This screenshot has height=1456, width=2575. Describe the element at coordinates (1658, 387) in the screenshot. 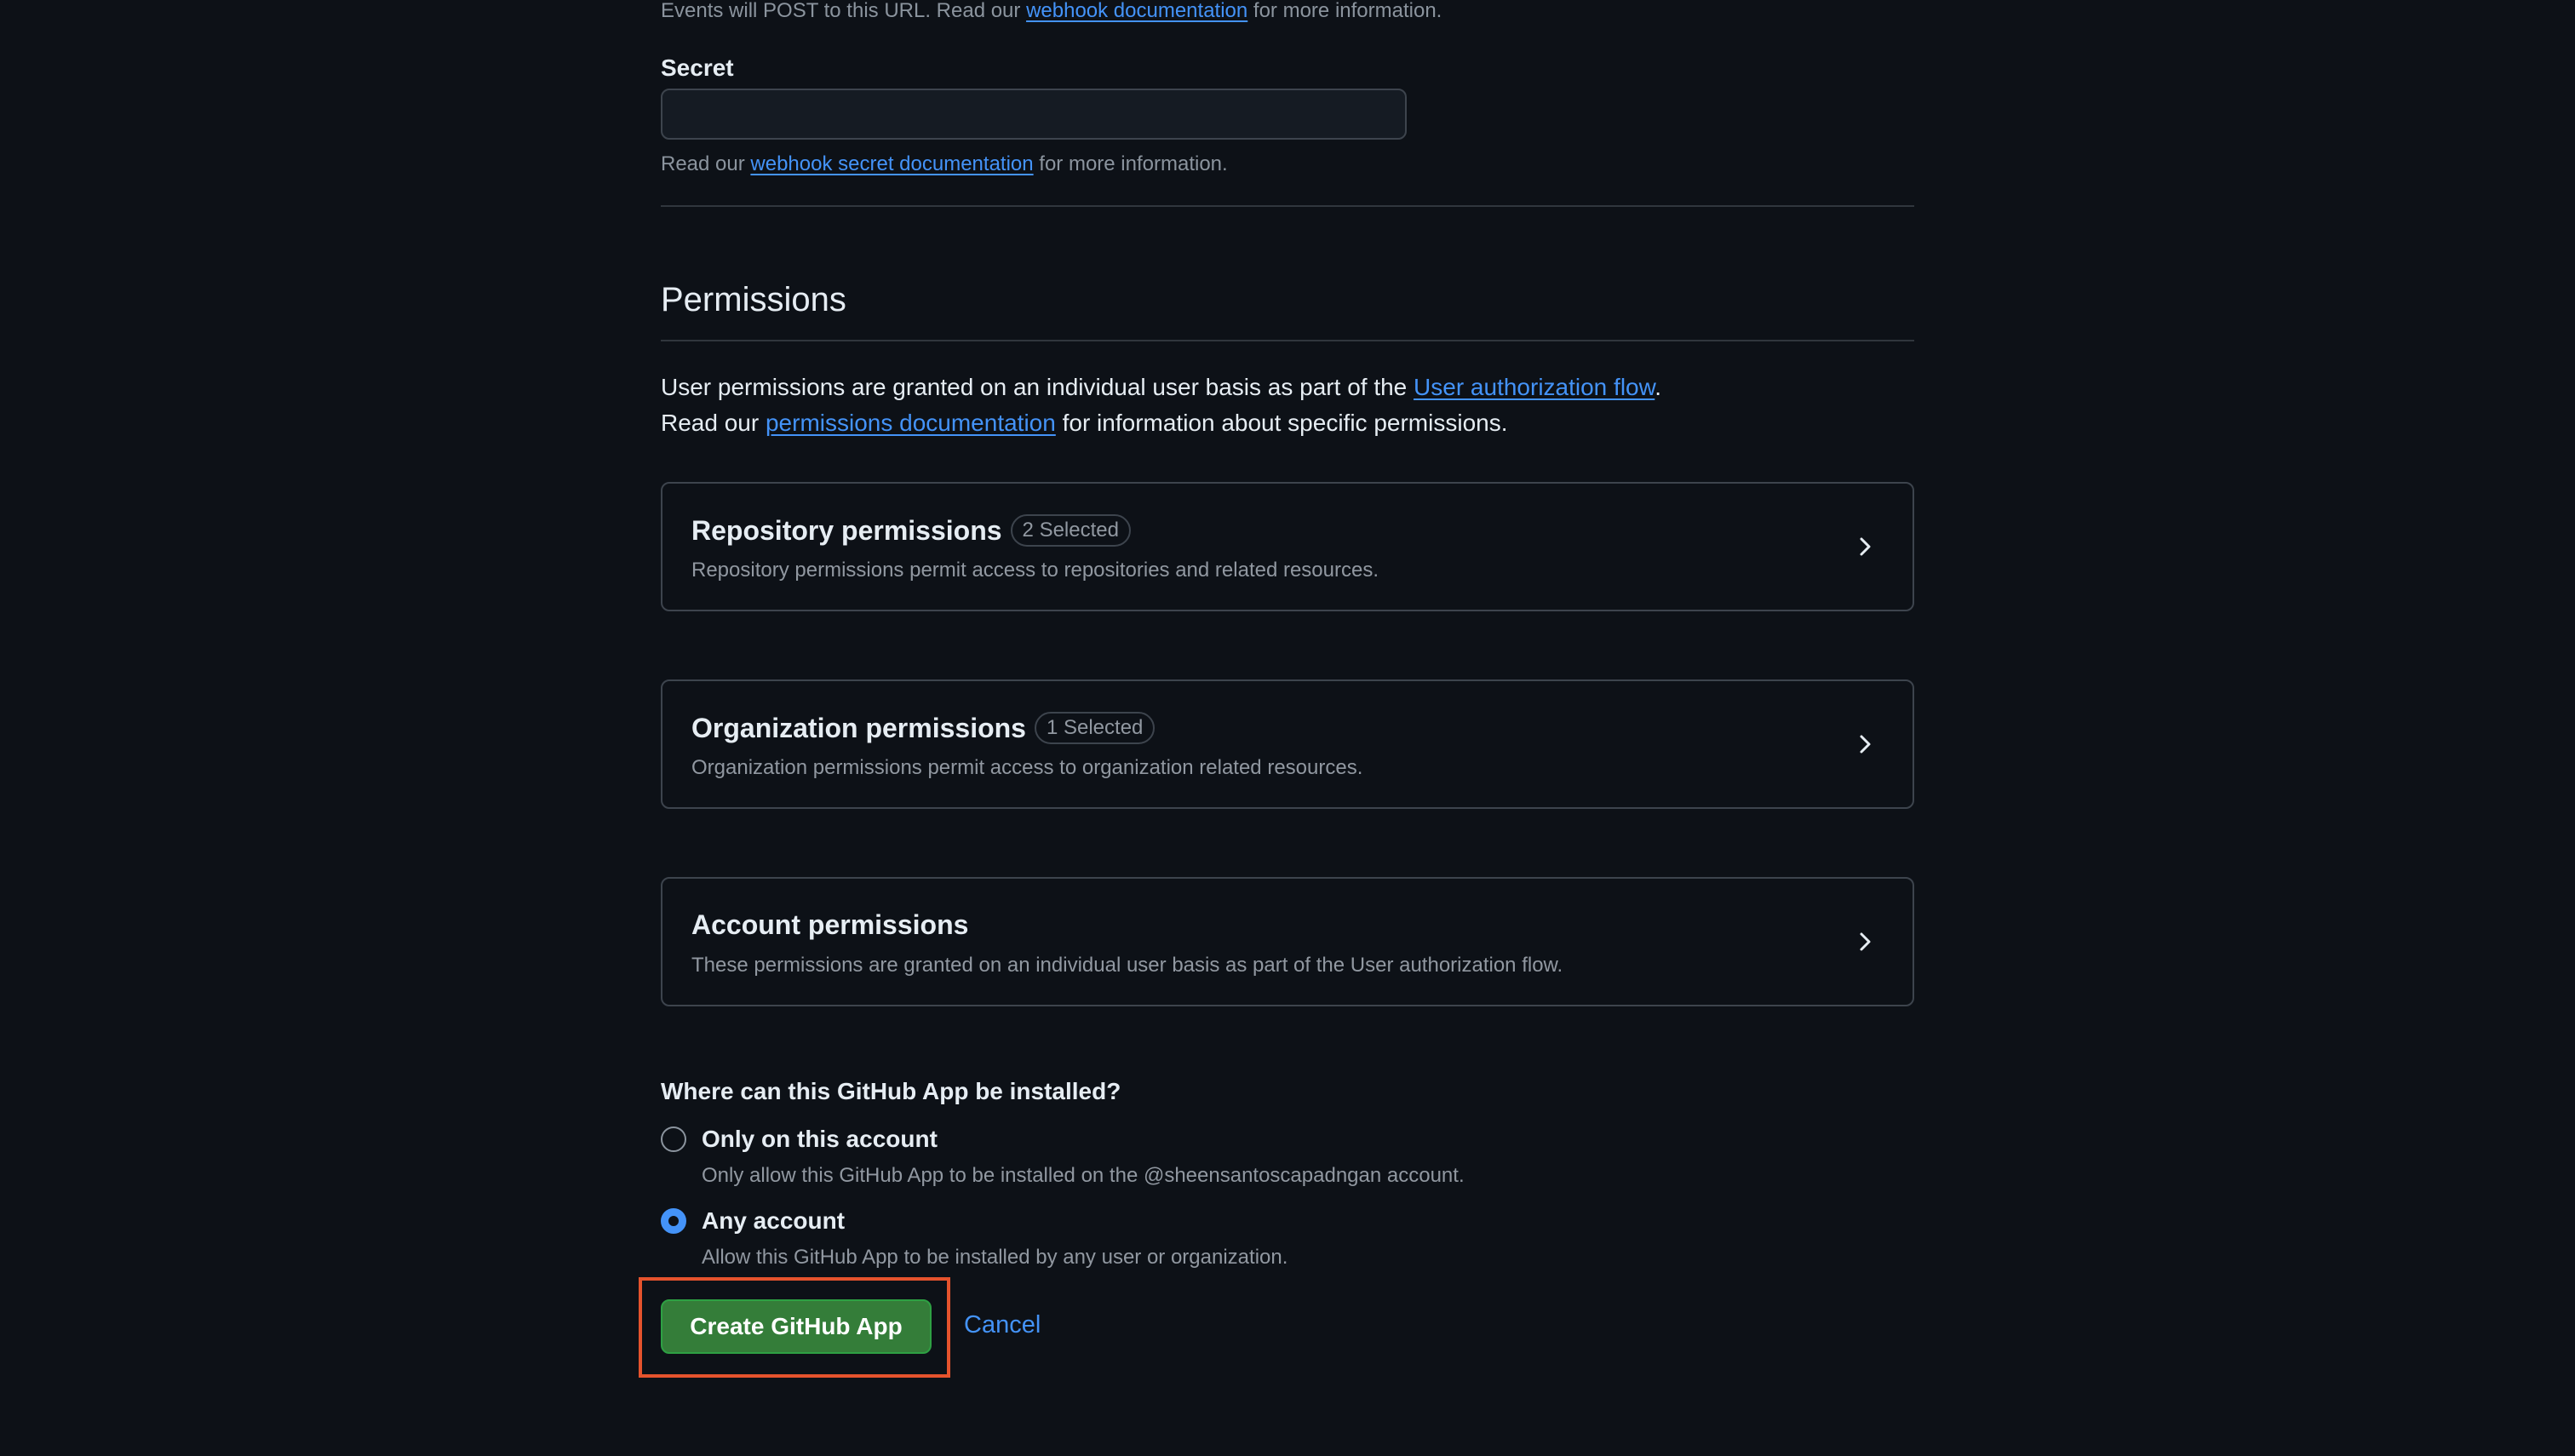

I see `intro-text-end: .` at that location.